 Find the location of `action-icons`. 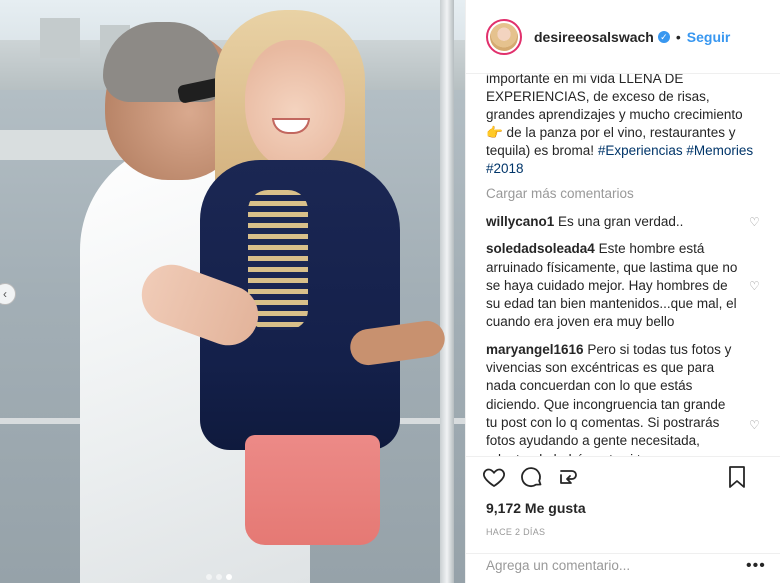

action-icons is located at coordinates (623, 477).